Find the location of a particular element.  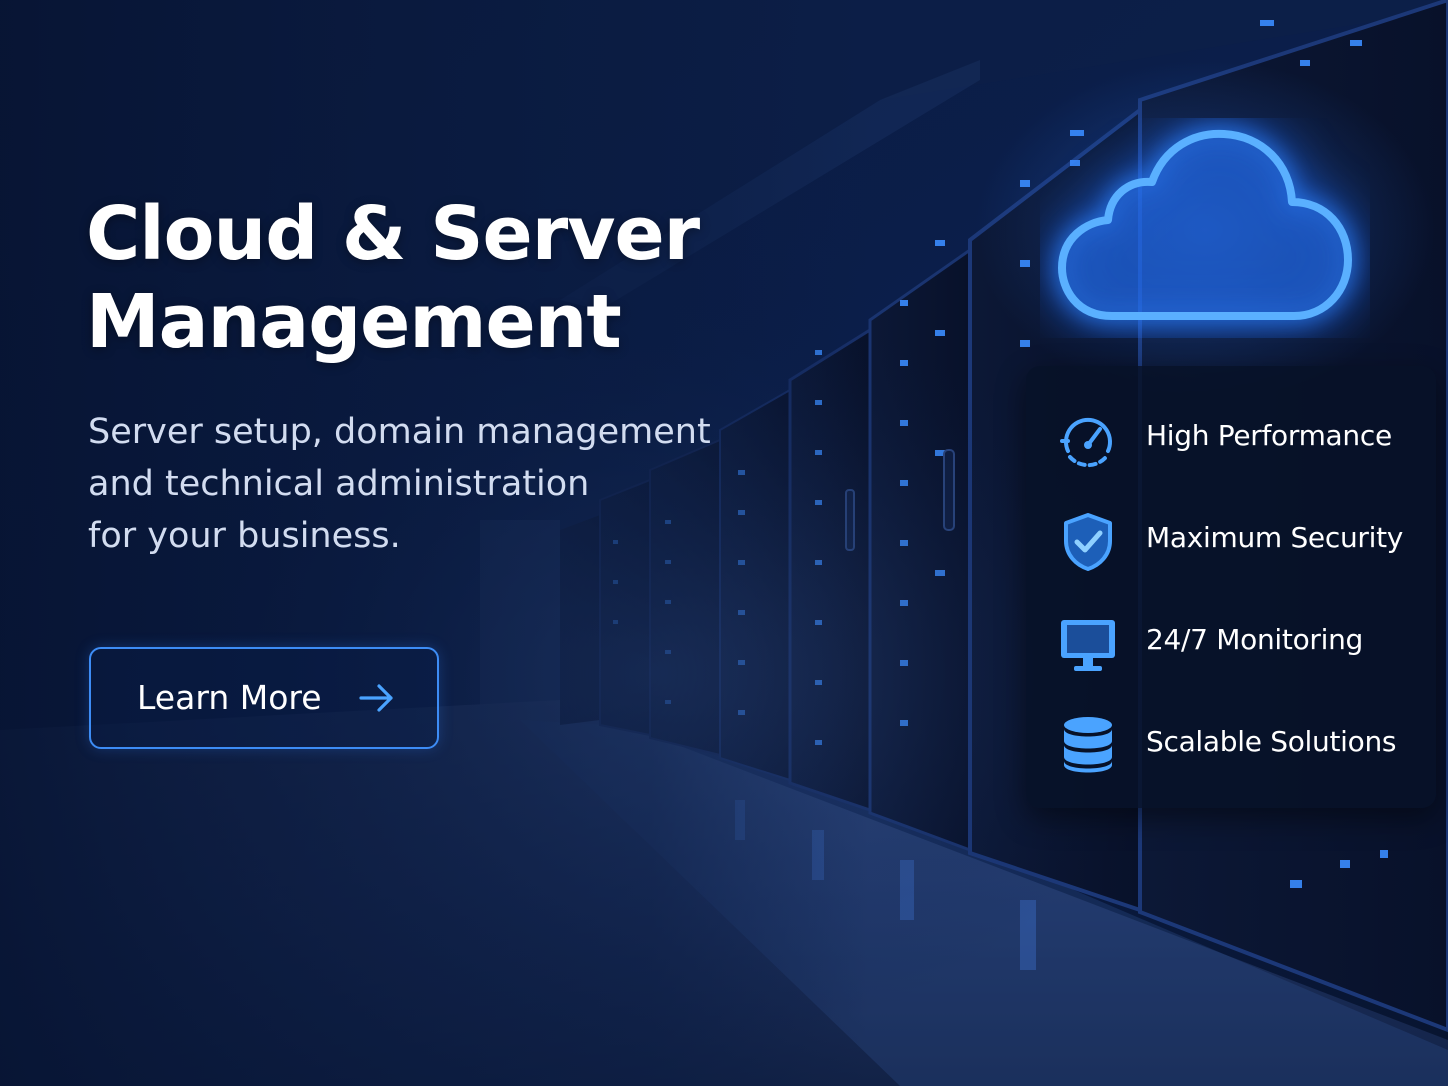

feature-label: Scalable Solutions is located at coordinates (1271, 741).